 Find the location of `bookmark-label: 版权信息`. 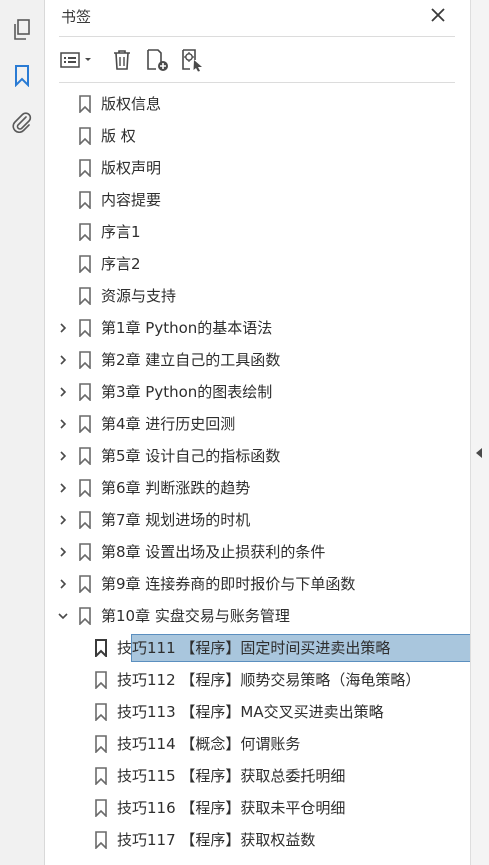

bookmark-label: 版权信息 is located at coordinates (131, 104).